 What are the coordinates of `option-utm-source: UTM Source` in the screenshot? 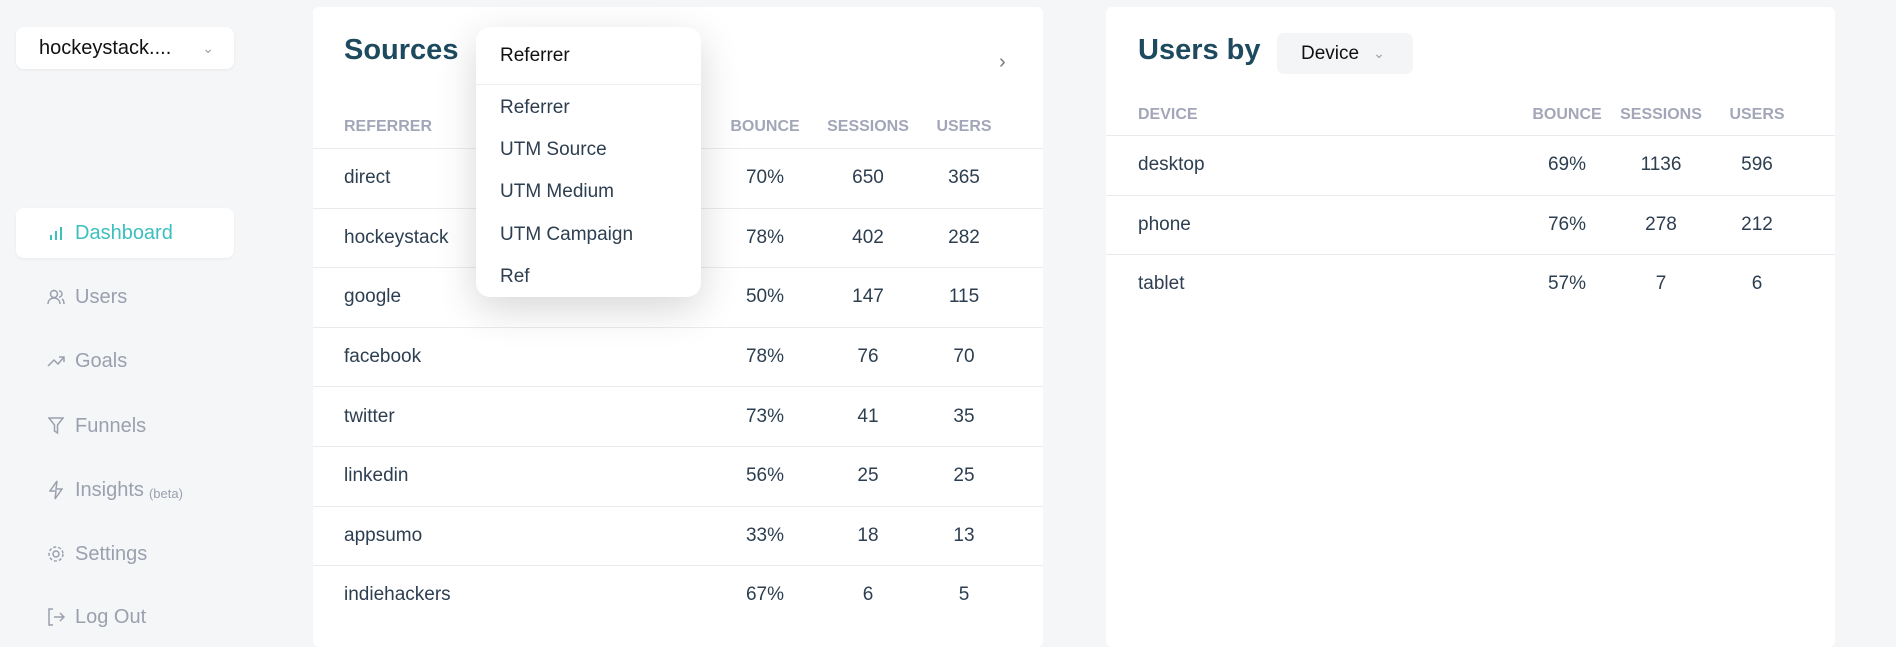 It's located at (553, 150).